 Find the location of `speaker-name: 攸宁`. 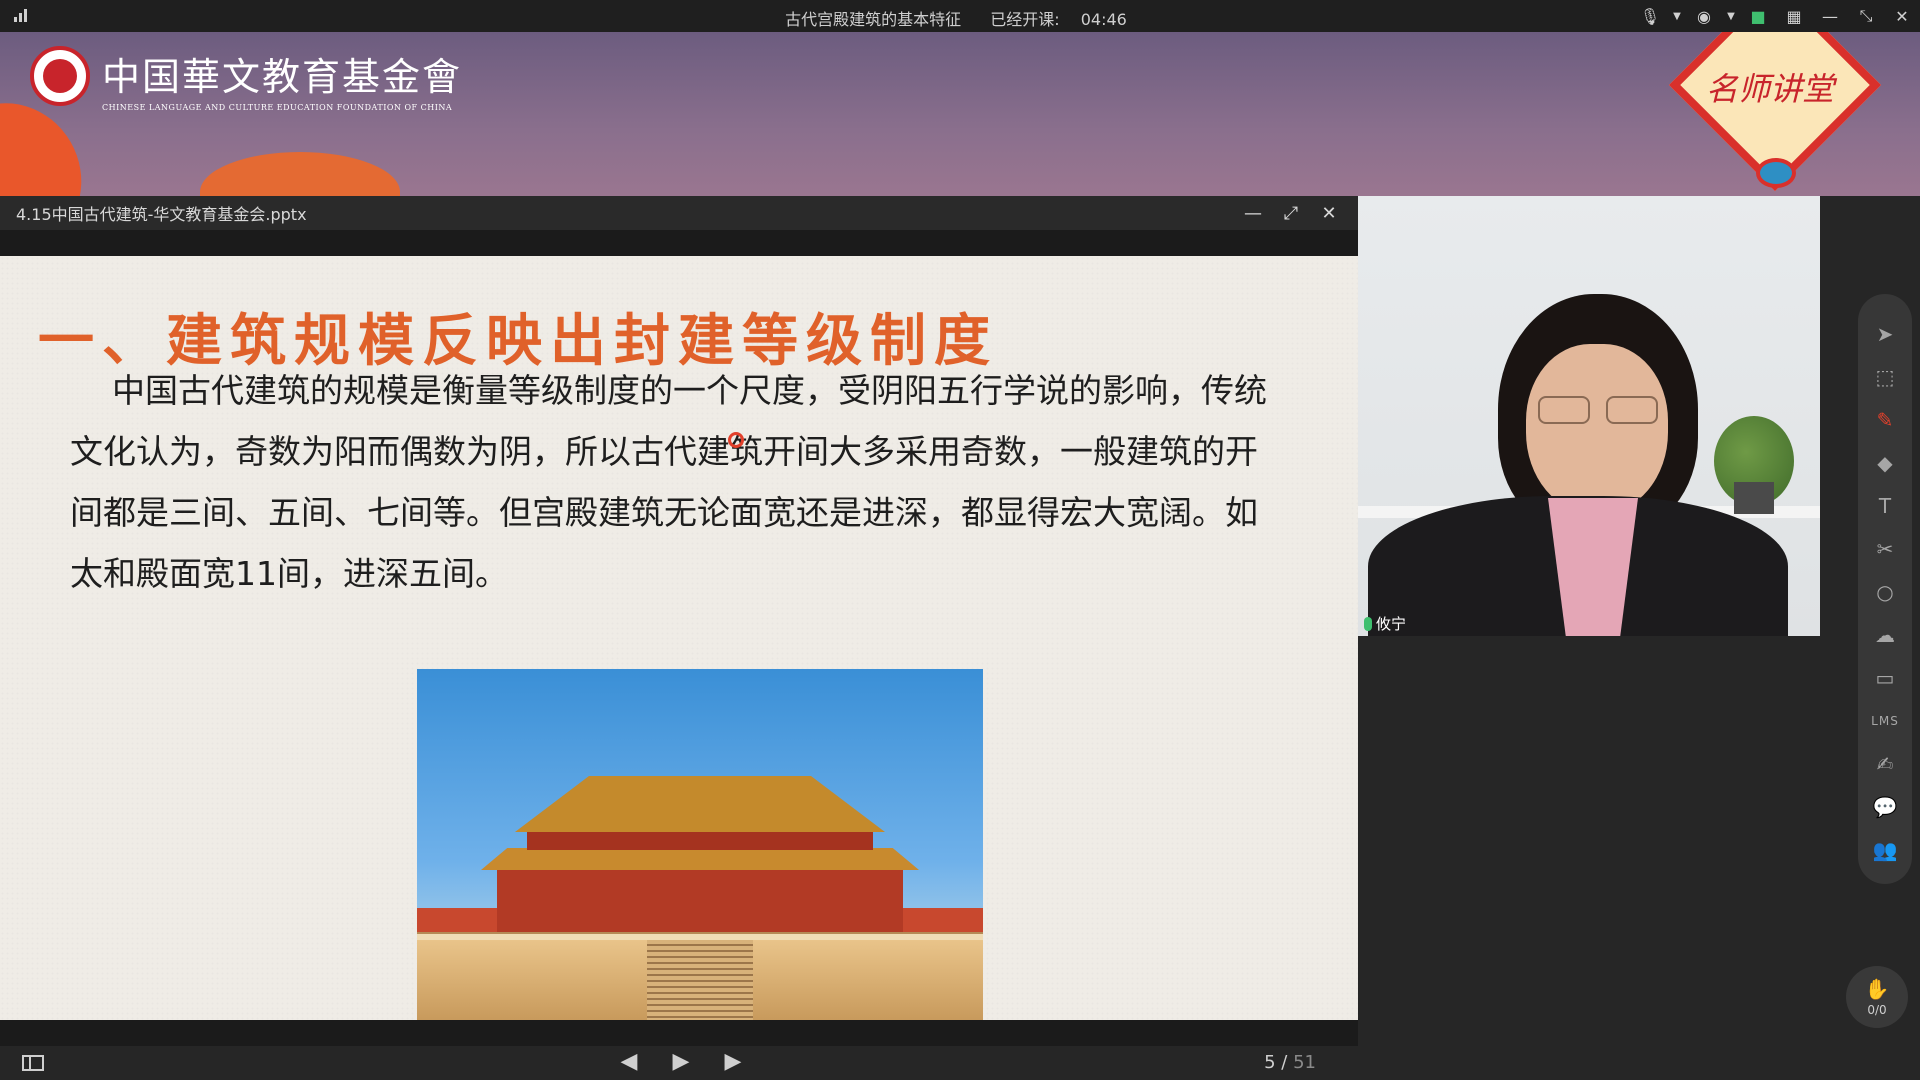

speaker-name: 攸宁 is located at coordinates (1391, 624).